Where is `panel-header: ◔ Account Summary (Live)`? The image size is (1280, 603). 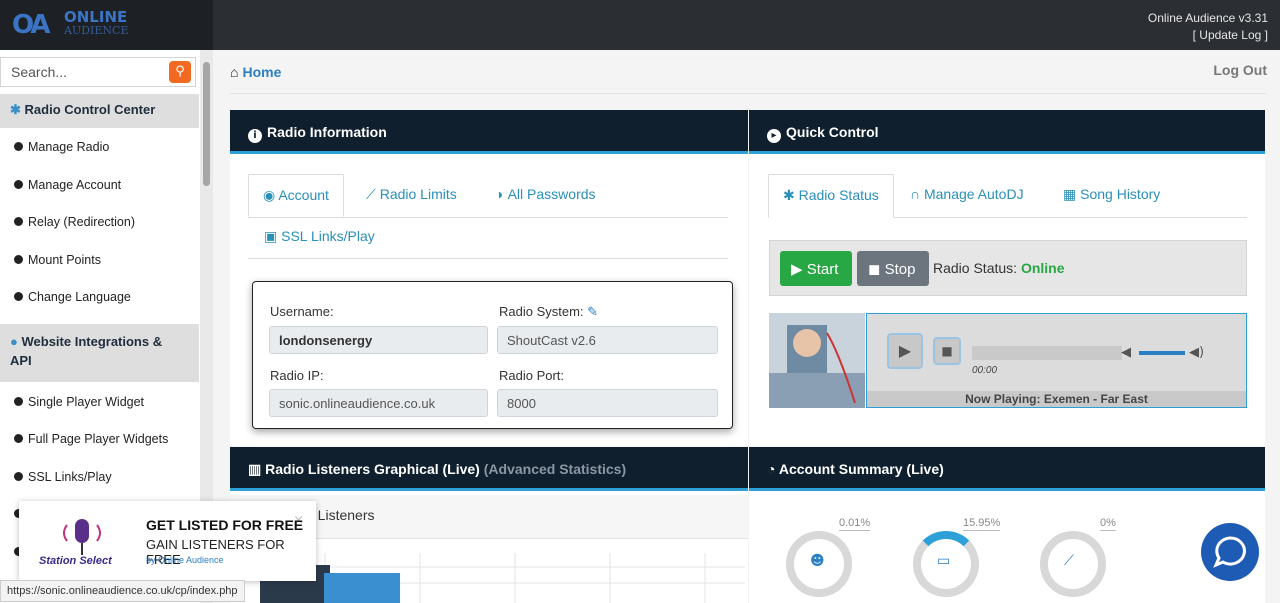 panel-header: ◔ Account Summary (Live) is located at coordinates (1007, 469).